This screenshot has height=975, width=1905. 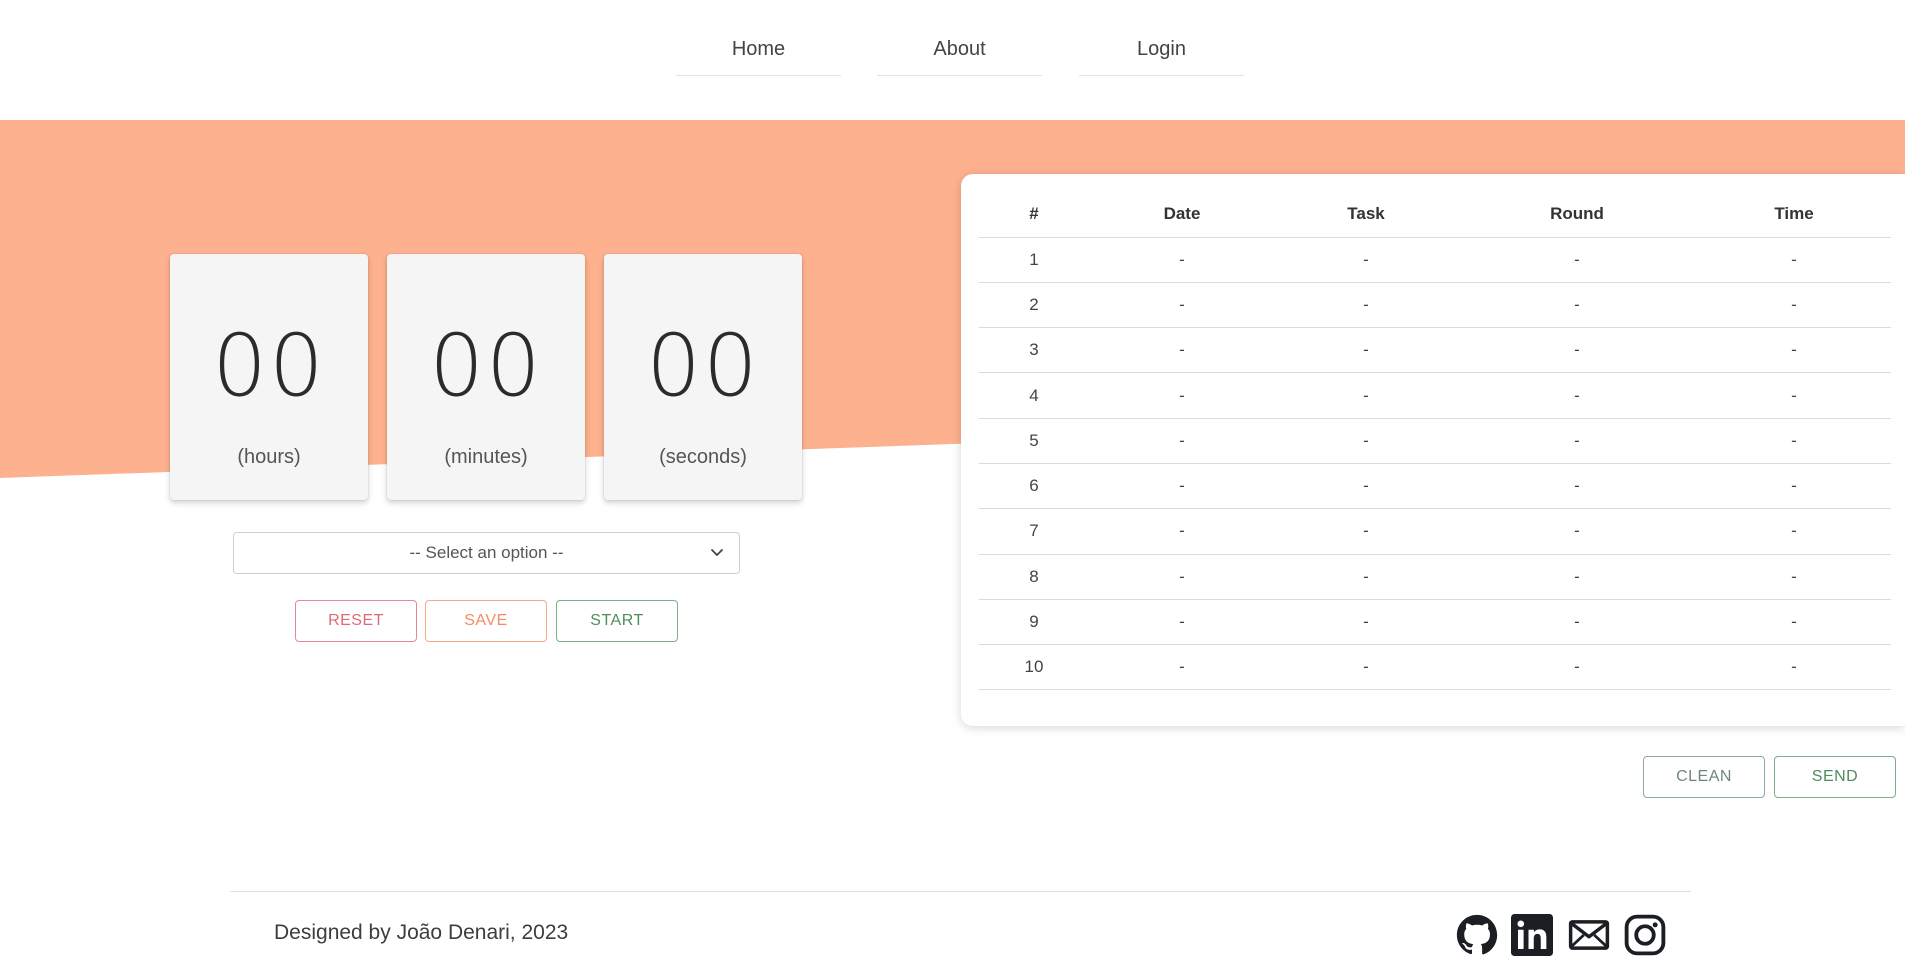 I want to click on header-time: Time, so click(x=1794, y=215).